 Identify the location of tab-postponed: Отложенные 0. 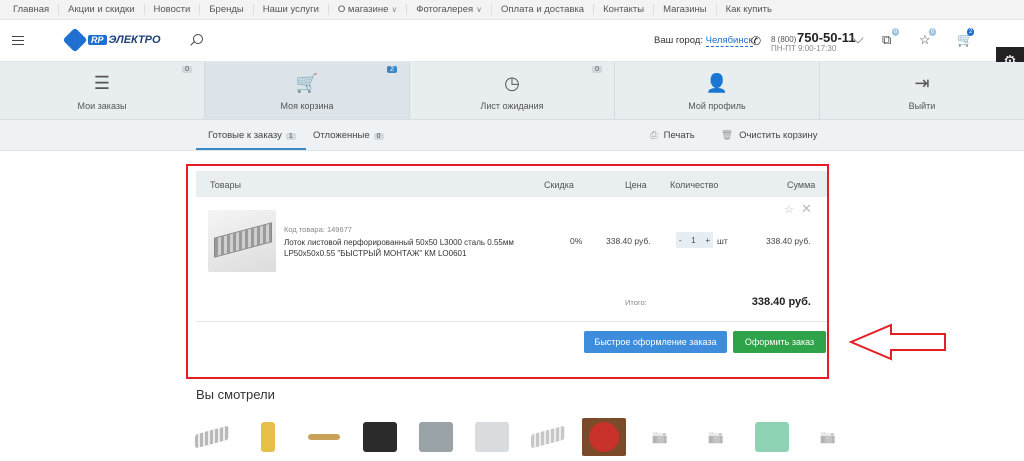
(348, 135).